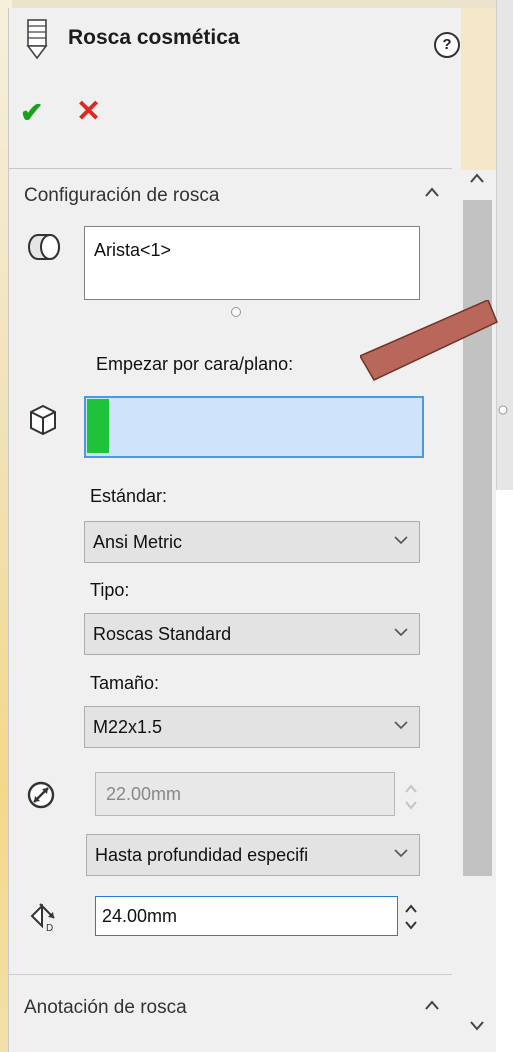 The height and width of the screenshot is (1052, 513). Describe the element at coordinates (88, 111) in the screenshot. I see `close-icon: ✕` at that location.